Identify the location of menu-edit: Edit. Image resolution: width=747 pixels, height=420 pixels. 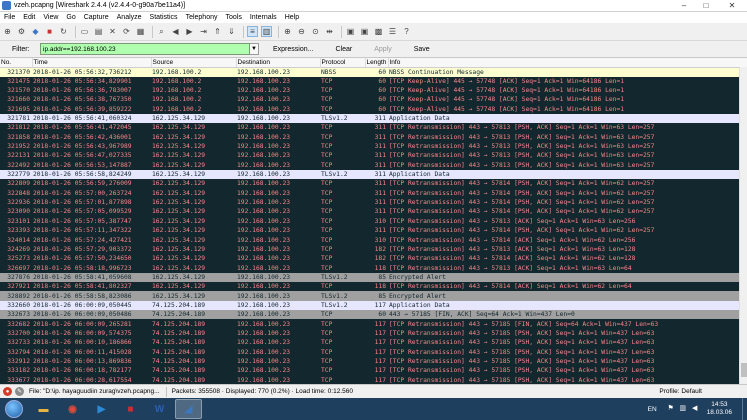
(29, 17).